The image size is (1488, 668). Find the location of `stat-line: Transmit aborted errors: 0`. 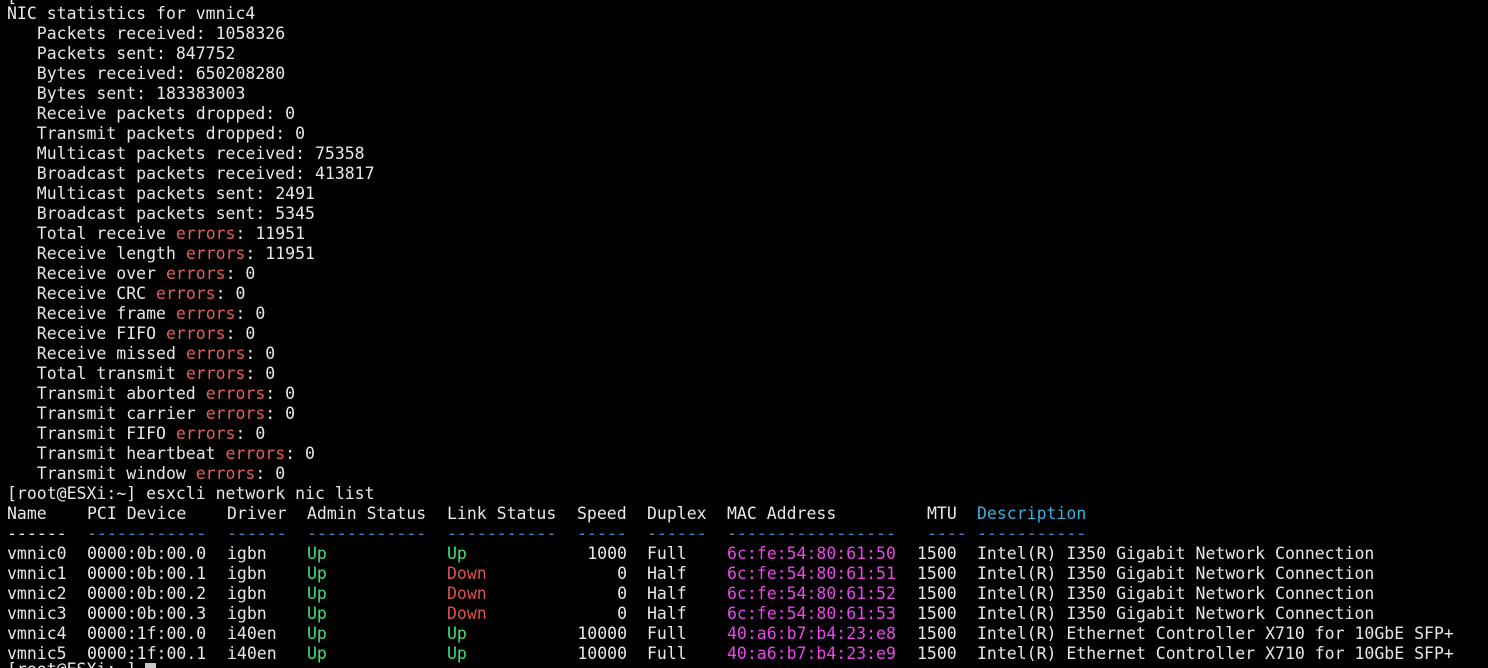

stat-line: Transmit aborted errors: 0 is located at coordinates (151, 394).